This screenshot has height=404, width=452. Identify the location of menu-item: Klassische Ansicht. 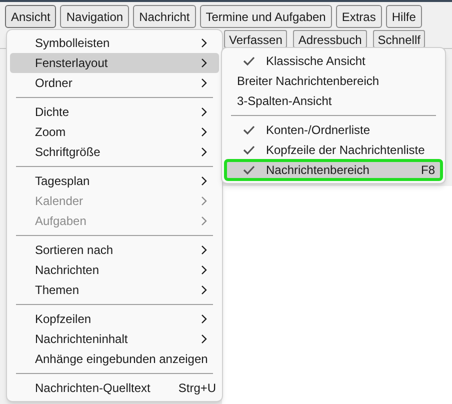
(333, 61).